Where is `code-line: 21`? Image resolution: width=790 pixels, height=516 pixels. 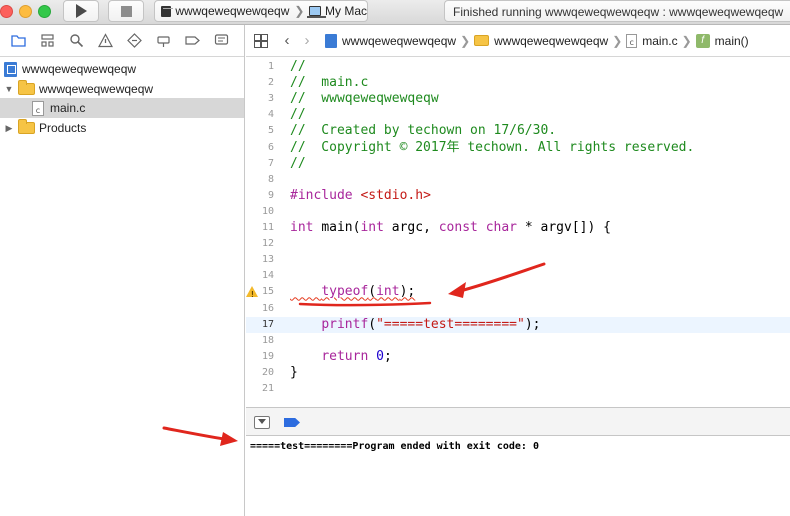
code-line: 21 is located at coordinates (518, 389).